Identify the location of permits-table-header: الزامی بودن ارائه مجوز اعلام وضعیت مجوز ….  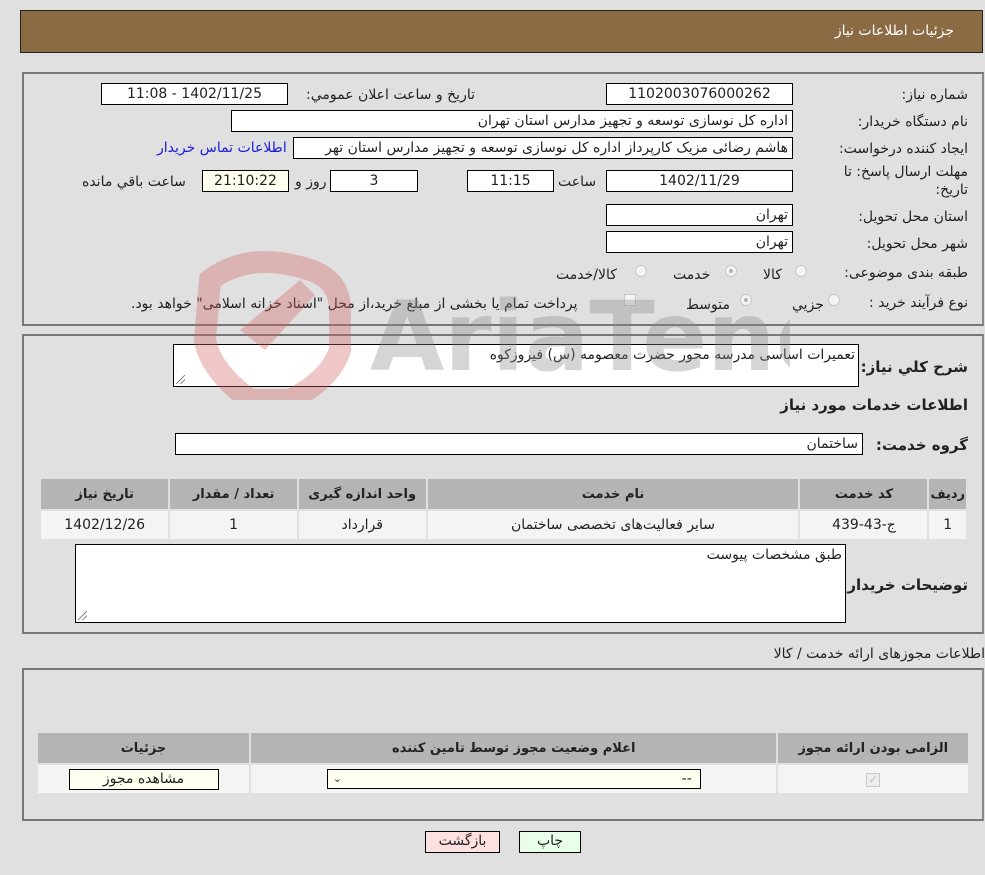
(502, 748).